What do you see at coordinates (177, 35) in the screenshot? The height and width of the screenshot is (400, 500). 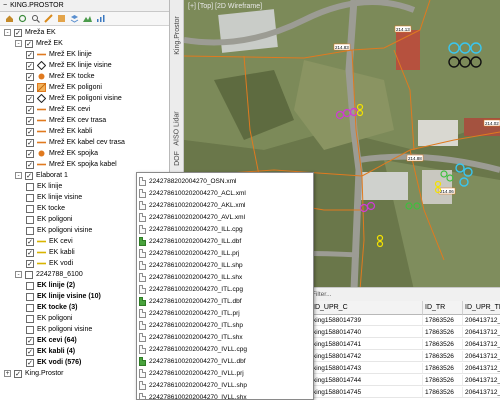 I see `tab-king-prostor: King.Prostor` at bounding box center [177, 35].